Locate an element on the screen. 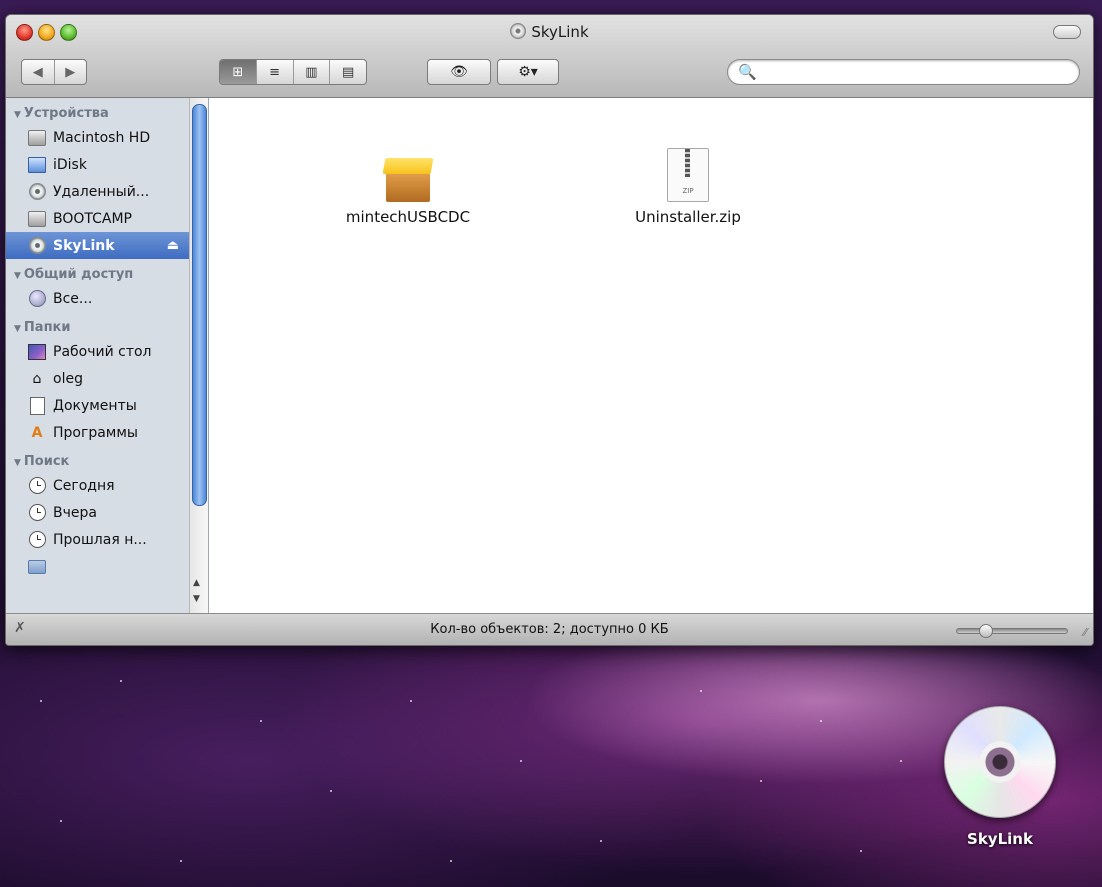 The width and height of the screenshot is (1102, 887). sidebar-scrollbar: ▲ ▼ is located at coordinates (198, 355).